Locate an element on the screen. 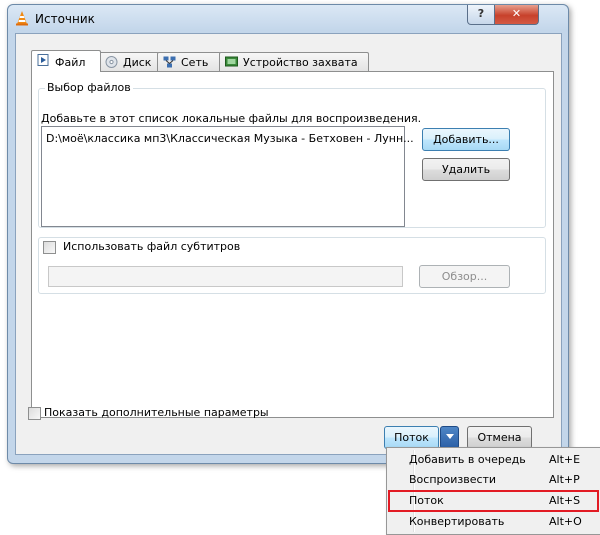  menu-item-label: Поток is located at coordinates (426, 500).